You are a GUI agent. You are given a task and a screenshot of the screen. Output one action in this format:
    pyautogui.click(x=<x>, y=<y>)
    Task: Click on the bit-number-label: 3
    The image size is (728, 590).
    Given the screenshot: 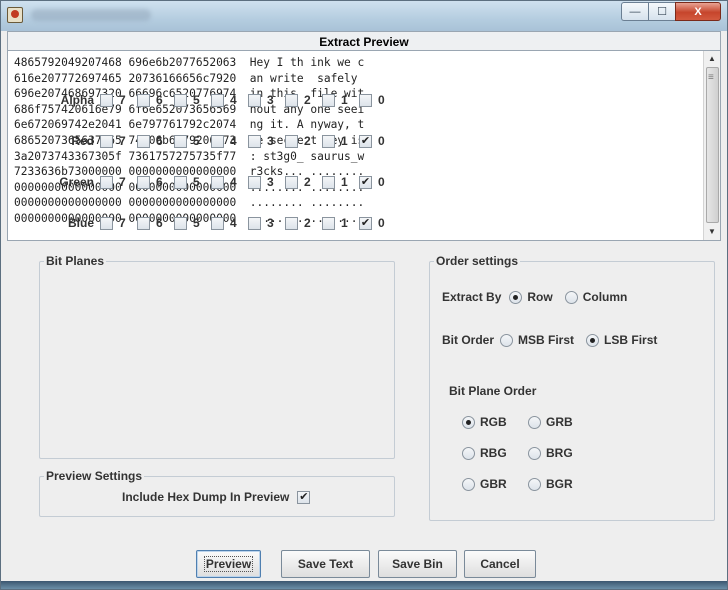 What is the action you would take?
    pyautogui.click(x=270, y=100)
    